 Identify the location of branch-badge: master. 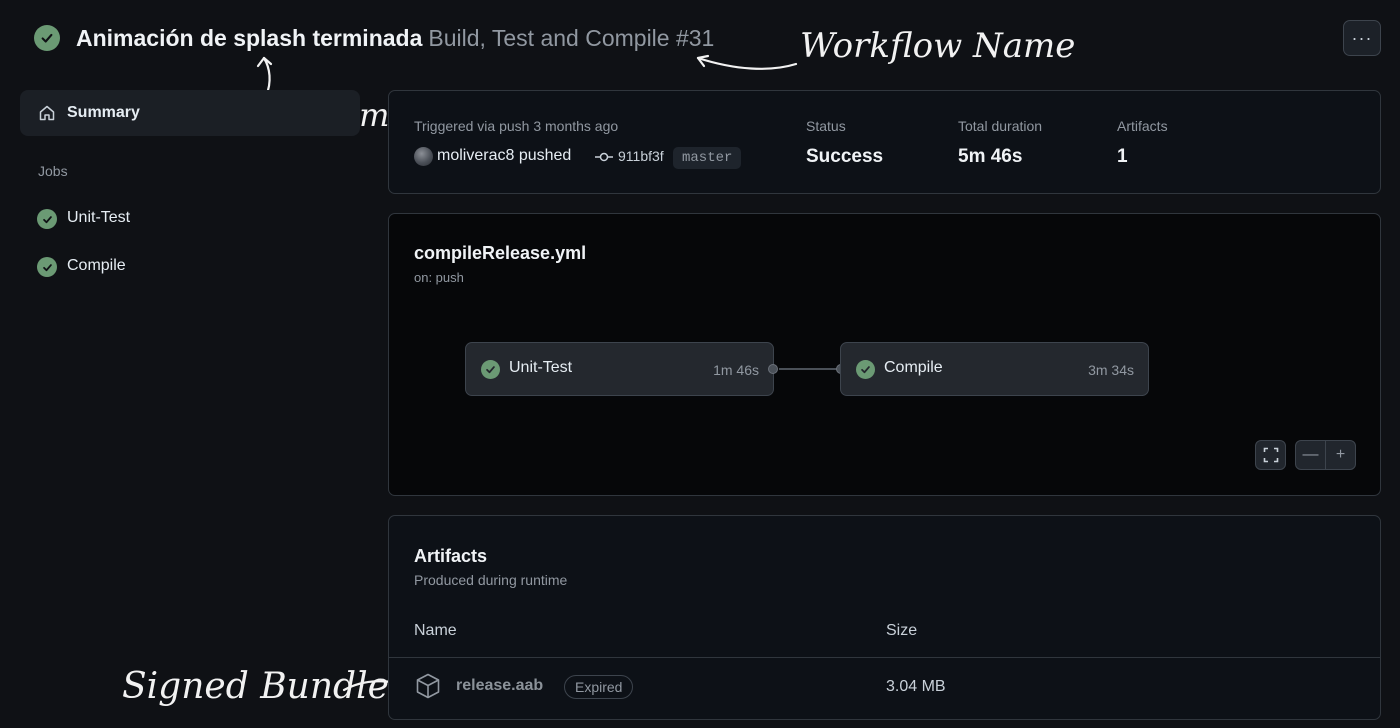
(707, 158).